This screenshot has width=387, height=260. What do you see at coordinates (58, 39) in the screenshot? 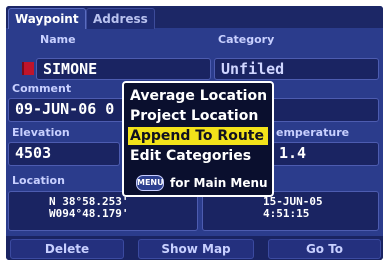
I see `name-label: Name` at bounding box center [58, 39].